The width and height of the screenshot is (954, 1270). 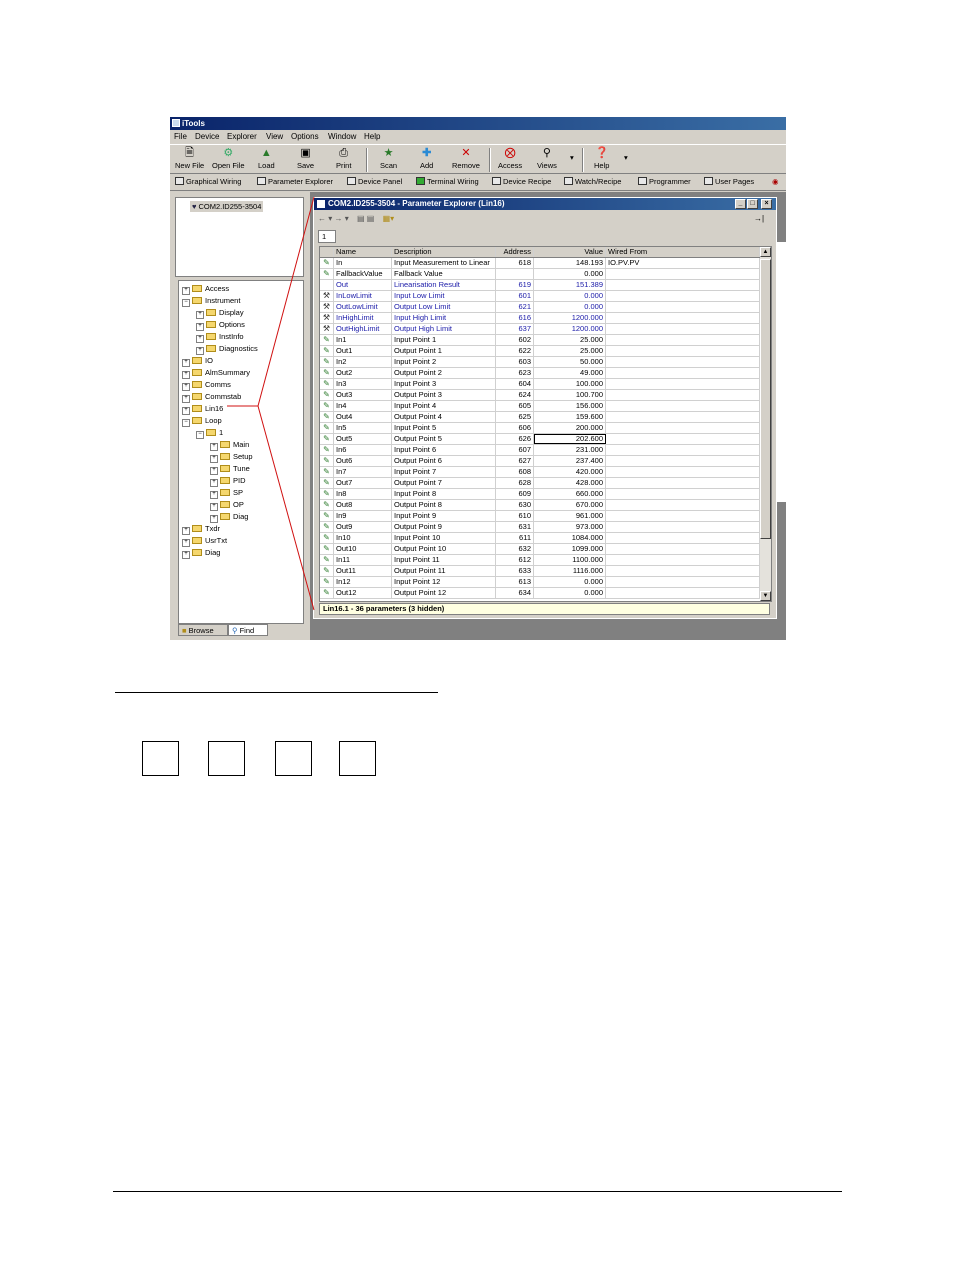 I want to click on load-button: ▲ Load, so click(x=266, y=158).